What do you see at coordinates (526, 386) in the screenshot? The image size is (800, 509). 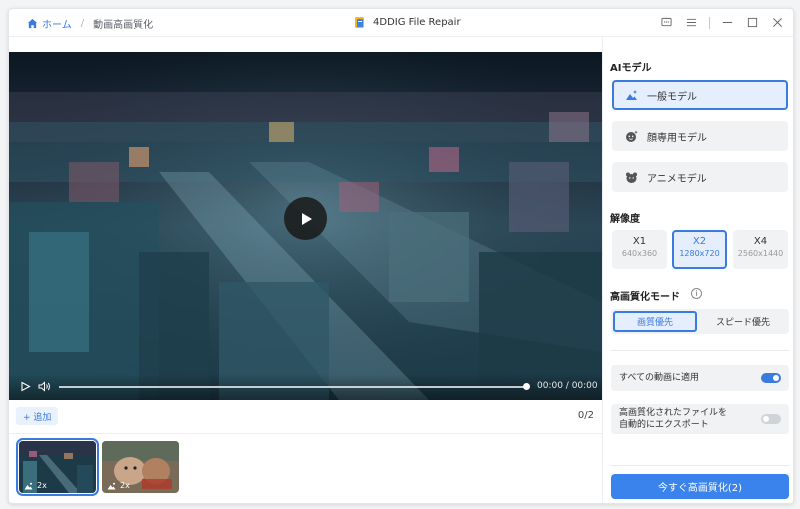 I see `seek-handle` at bounding box center [526, 386].